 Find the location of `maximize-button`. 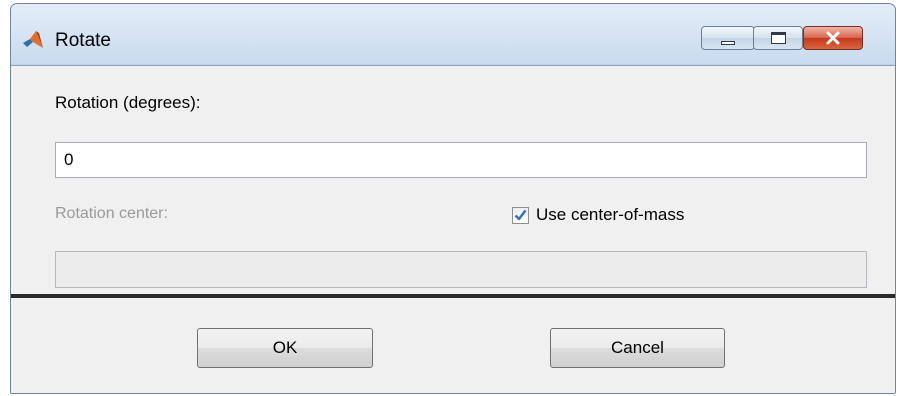

maximize-button is located at coordinates (778, 38).